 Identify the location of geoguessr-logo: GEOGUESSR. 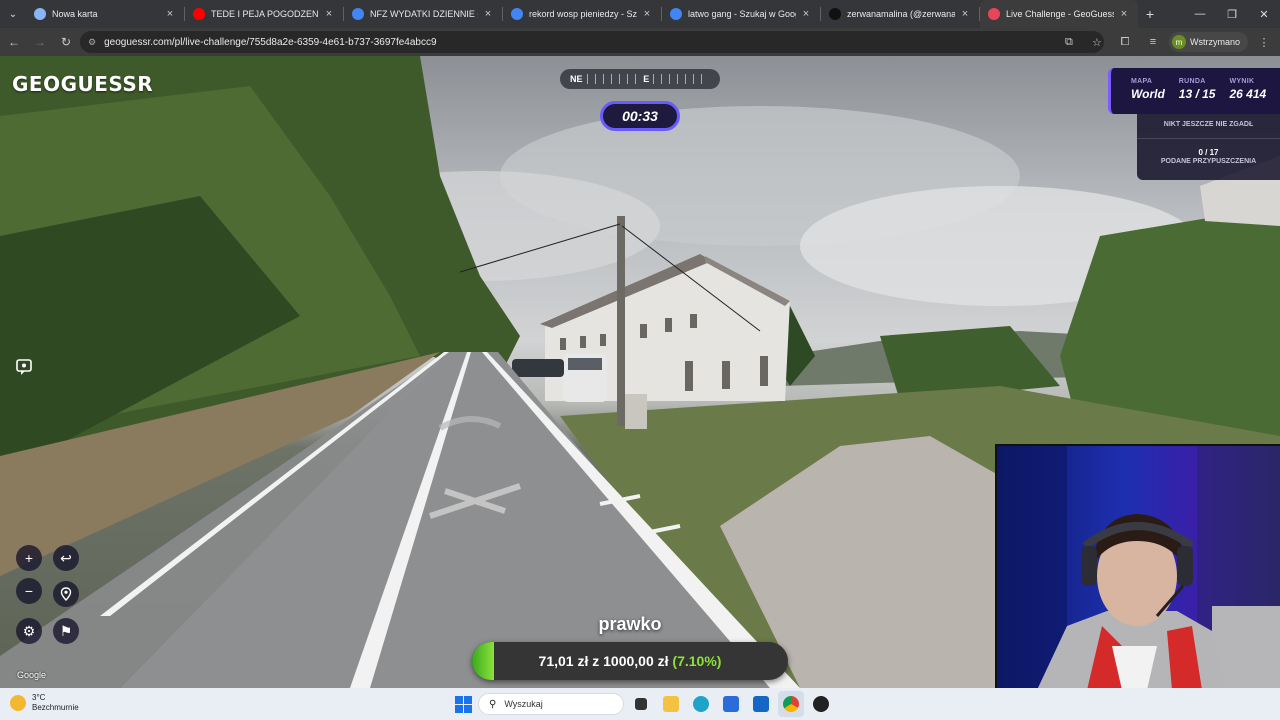
(82, 84).